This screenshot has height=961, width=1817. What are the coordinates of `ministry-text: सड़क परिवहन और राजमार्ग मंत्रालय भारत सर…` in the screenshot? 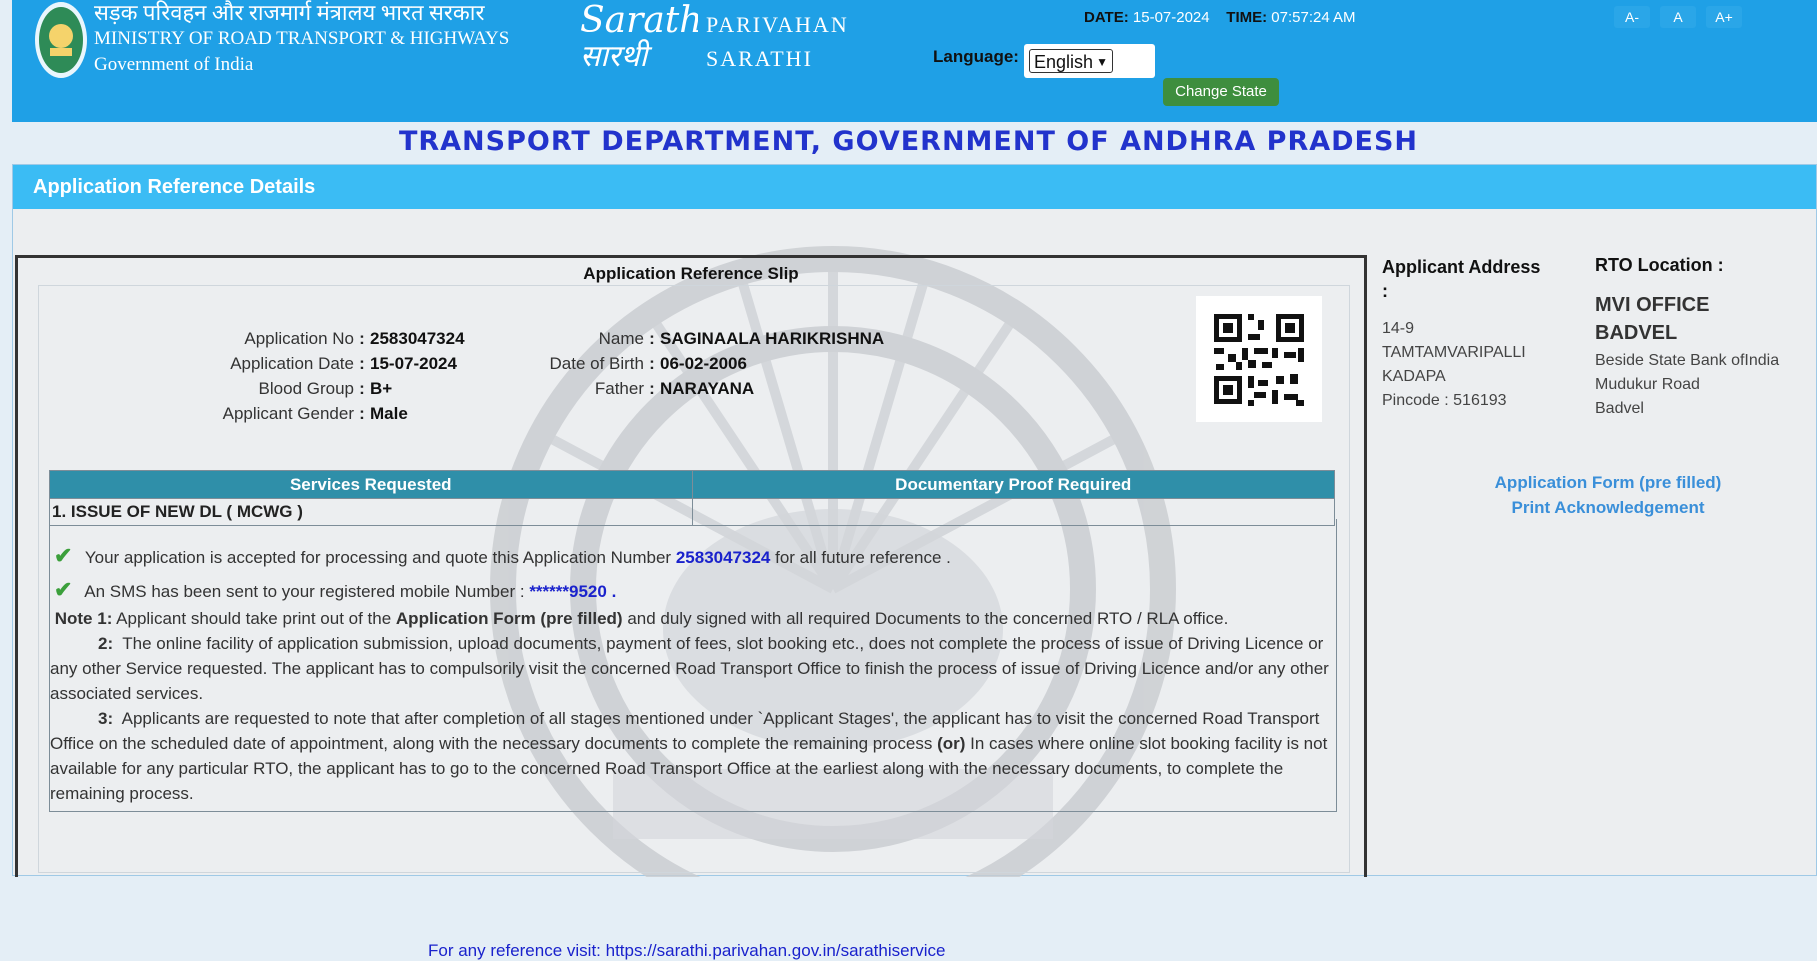 It's located at (301, 39).